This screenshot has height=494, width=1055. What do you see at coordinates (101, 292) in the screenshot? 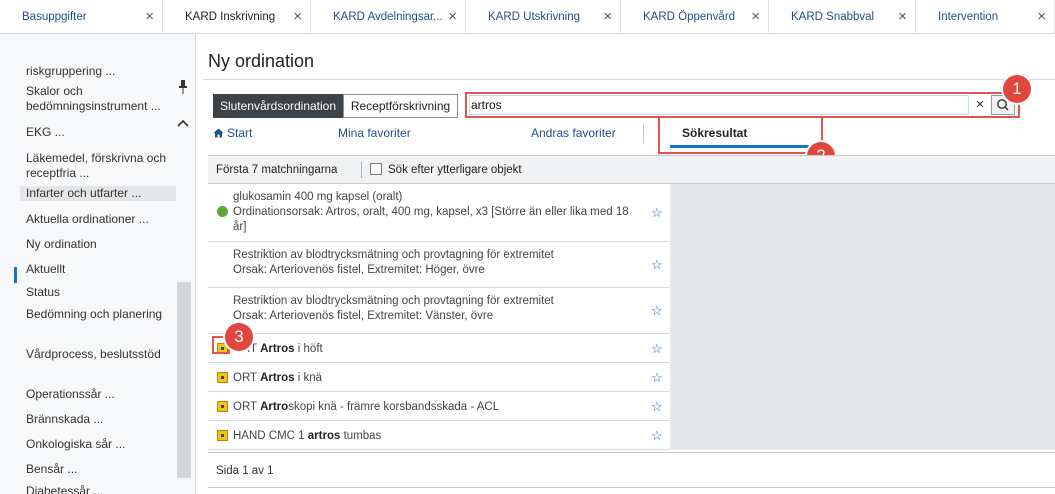
I see `sidebar-item: Status` at bounding box center [101, 292].